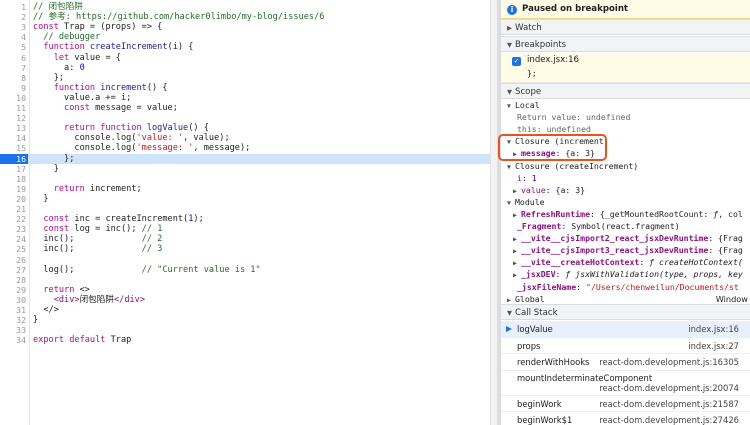  I want to click on code-line: 15 console.log('message: ', message);, so click(248, 148).